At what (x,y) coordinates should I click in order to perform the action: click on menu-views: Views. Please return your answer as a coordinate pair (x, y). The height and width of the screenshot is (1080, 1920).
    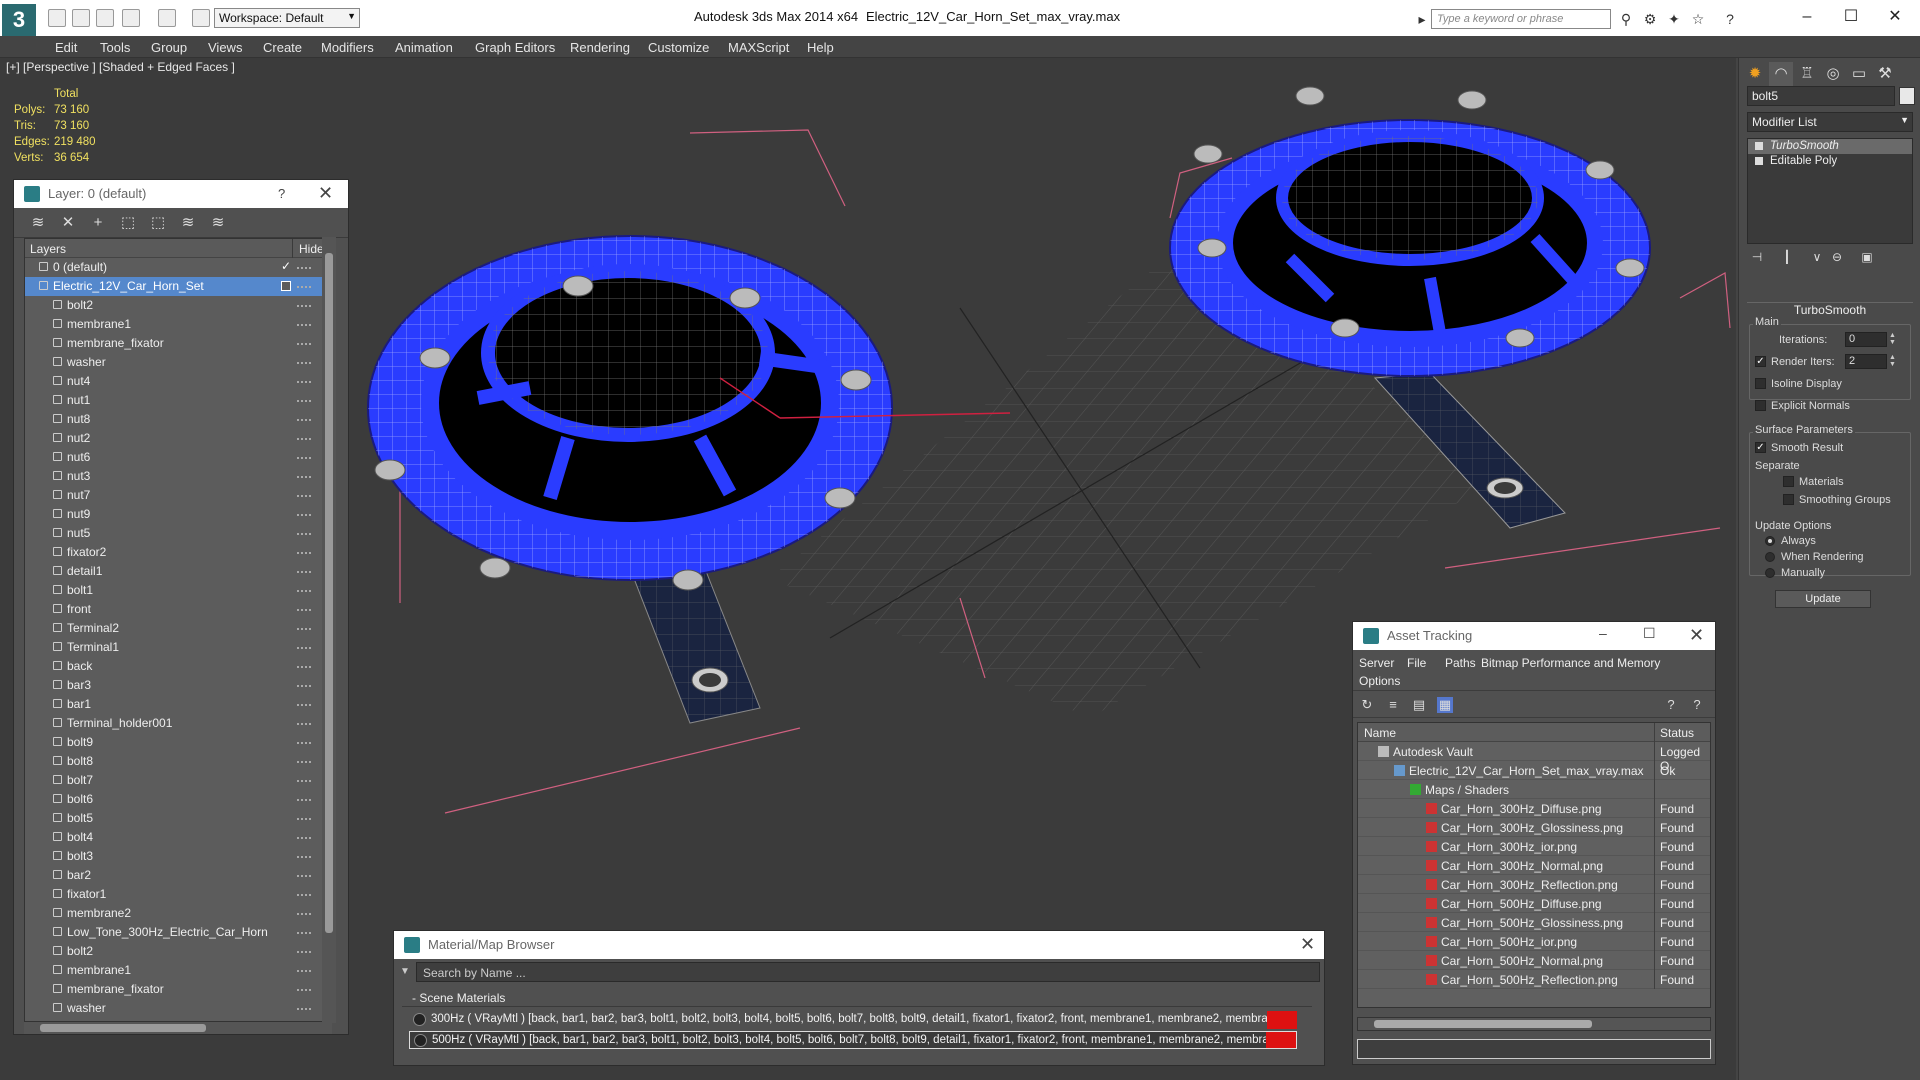
    Looking at the image, I should click on (225, 47).